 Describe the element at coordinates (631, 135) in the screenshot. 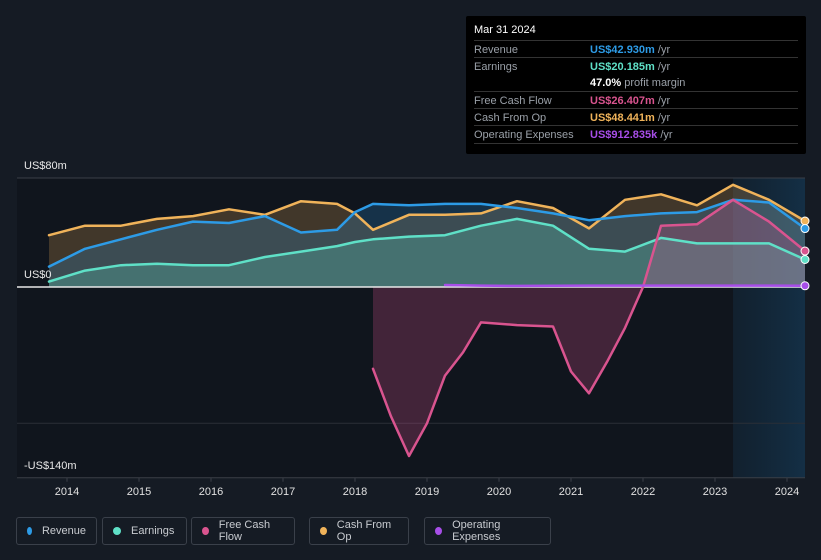

I see `tooltip-value: US$912.835k /yr` at that location.